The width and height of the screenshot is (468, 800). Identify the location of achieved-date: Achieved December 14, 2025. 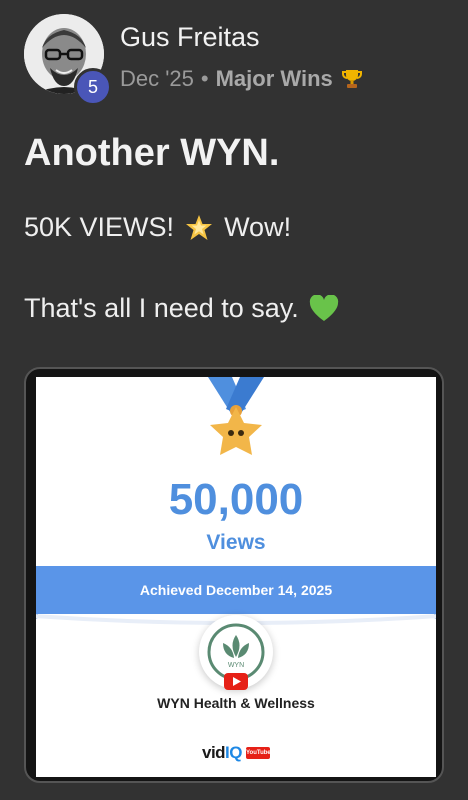
(236, 590).